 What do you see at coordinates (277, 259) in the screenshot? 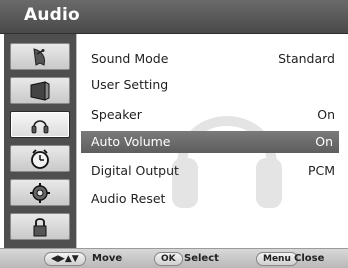
I see `menu-key-badge: Menu` at bounding box center [277, 259].